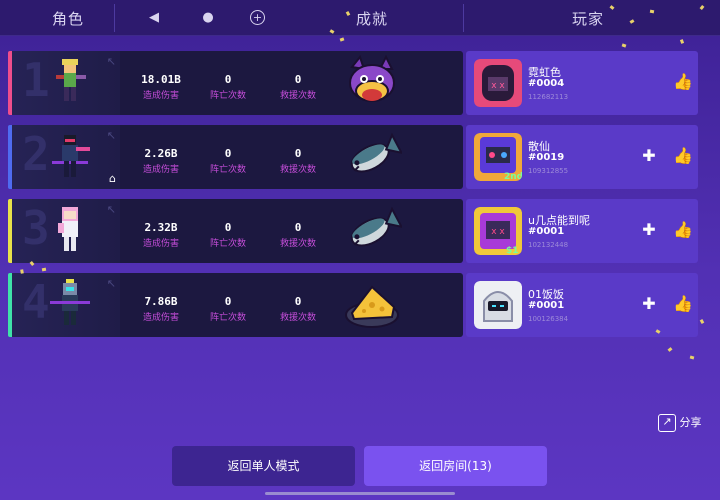 The image size is (720, 500). I want to click on share-button: ↗ 分享, so click(680, 423).